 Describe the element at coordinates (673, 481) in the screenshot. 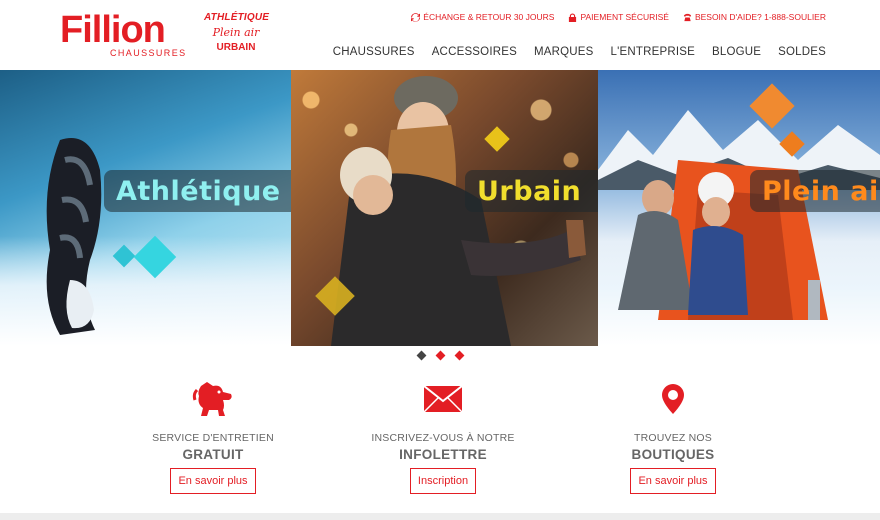

I see `learn-more-boutiques-button: En savoir plus` at that location.